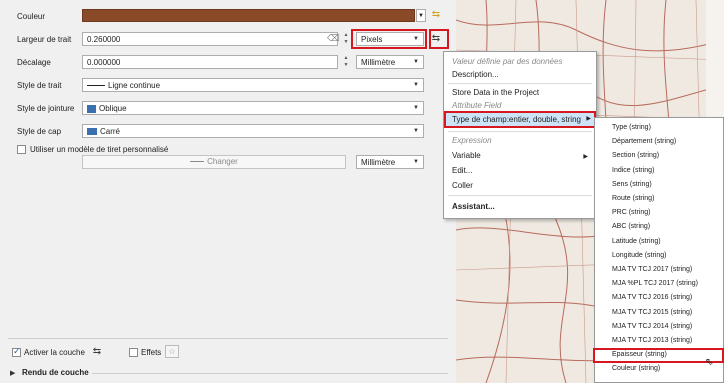  I want to click on custom-dash-checkbox, so click(21, 149).